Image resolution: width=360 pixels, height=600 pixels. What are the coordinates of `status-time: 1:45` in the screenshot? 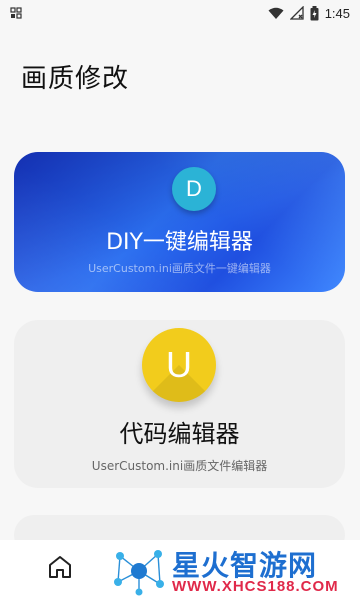 It's located at (337, 13).